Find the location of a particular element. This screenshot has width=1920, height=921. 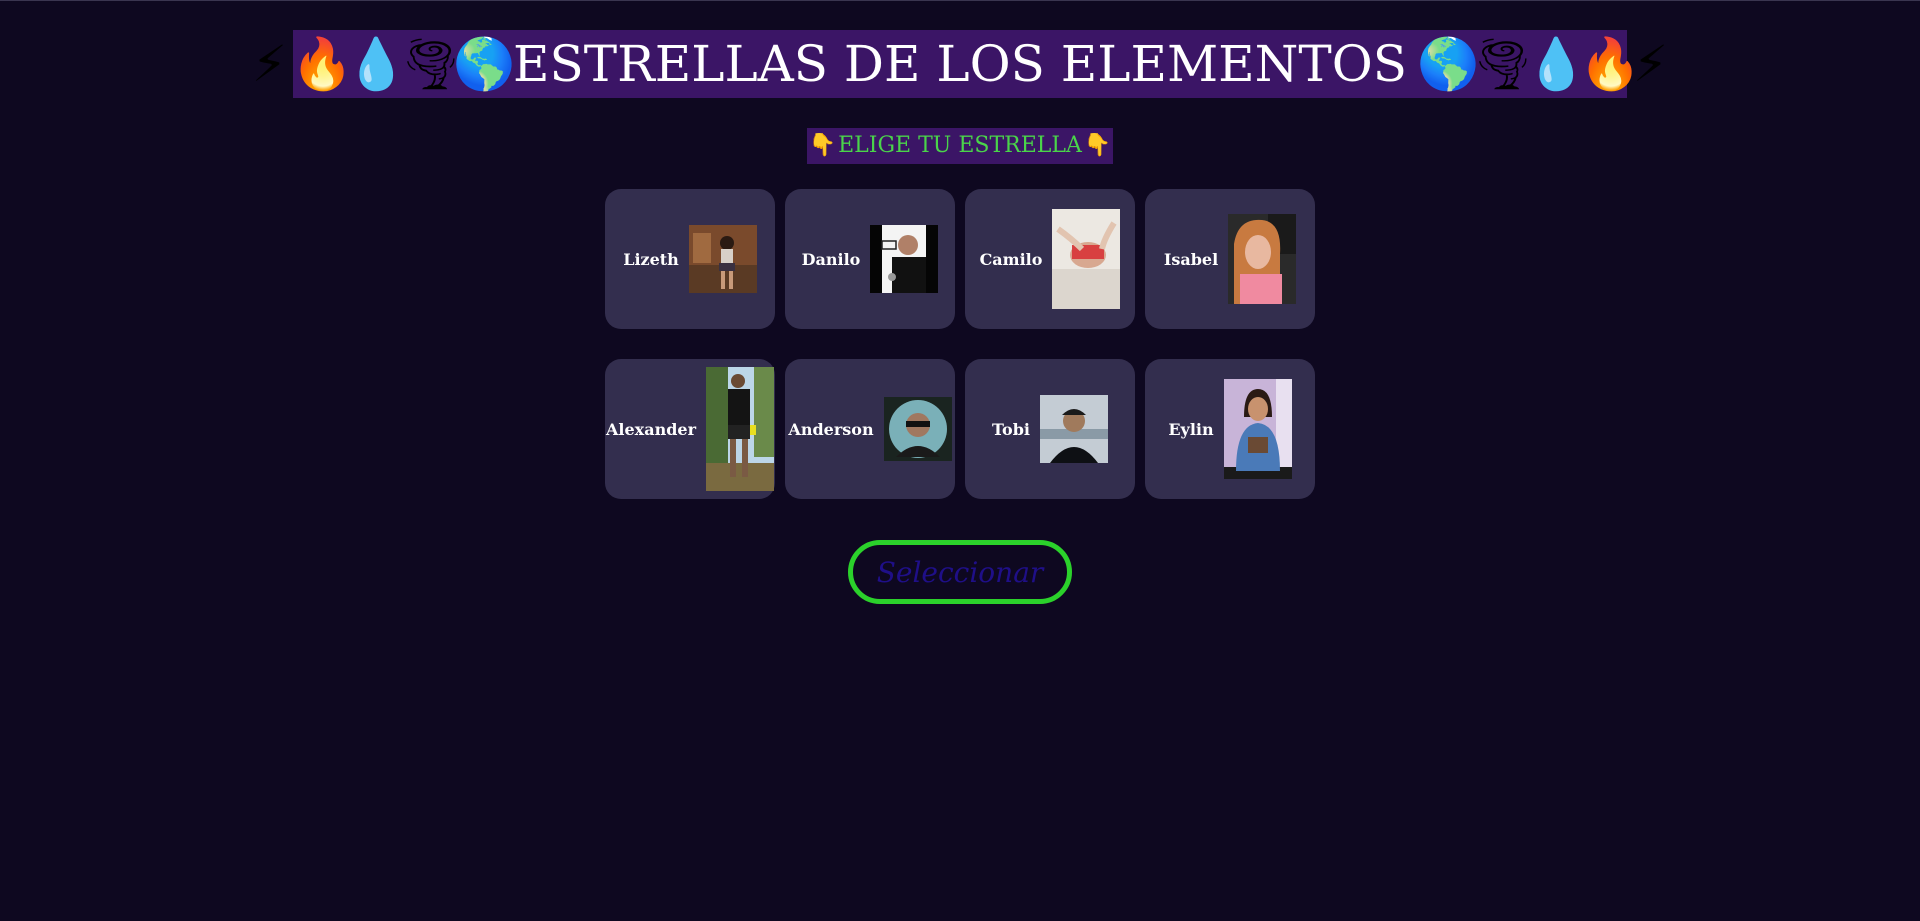

character-card-tobi: Tobi is located at coordinates (1050, 429).